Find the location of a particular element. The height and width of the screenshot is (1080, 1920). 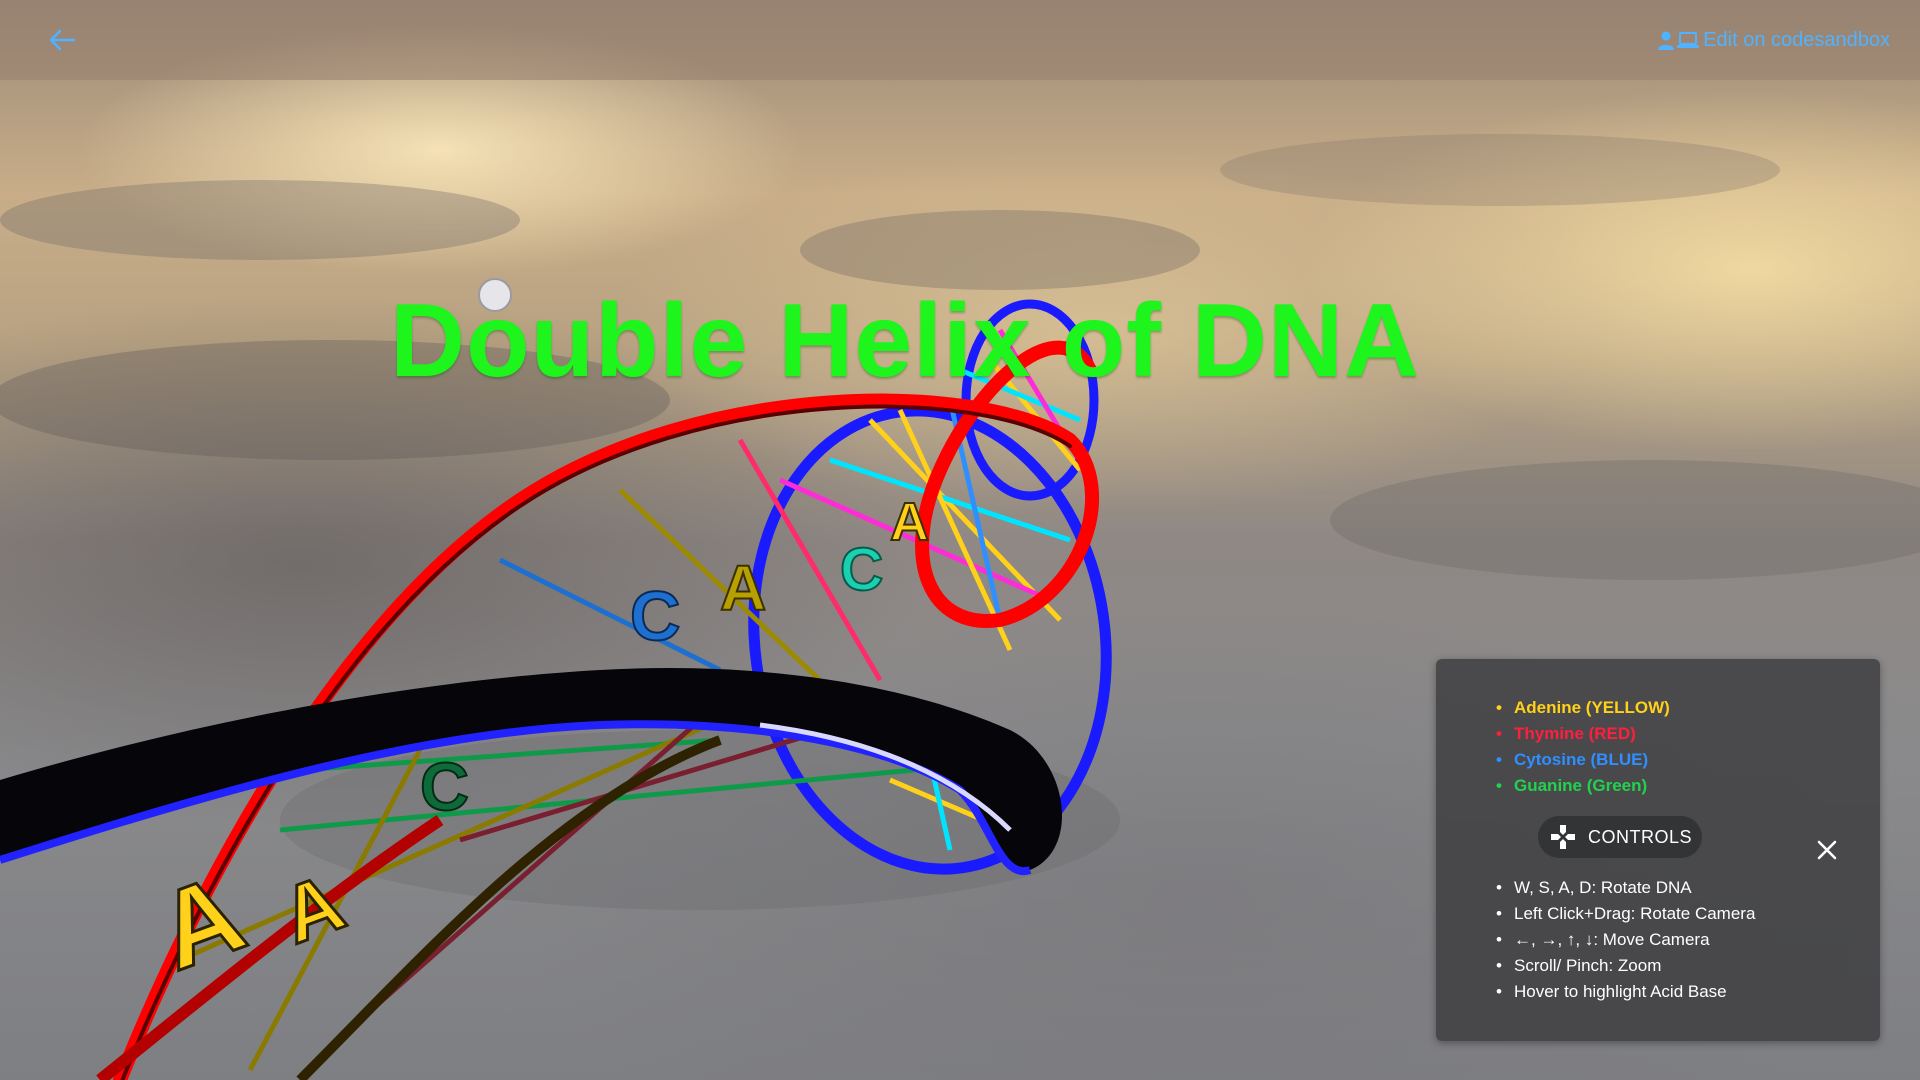

edit-on-codesandbox-link: Edit on codesandbox is located at coordinates (1773, 40).